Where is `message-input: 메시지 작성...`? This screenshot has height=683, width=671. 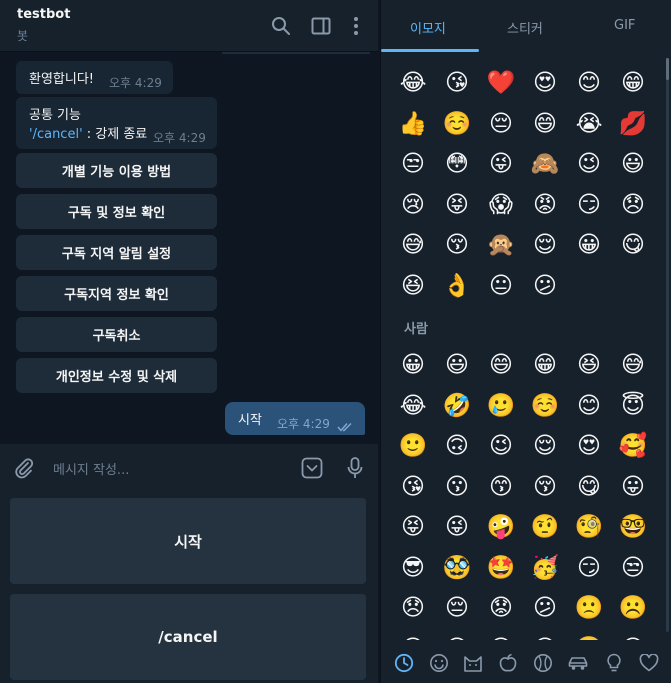 message-input: 메시지 작성... is located at coordinates (91, 468).